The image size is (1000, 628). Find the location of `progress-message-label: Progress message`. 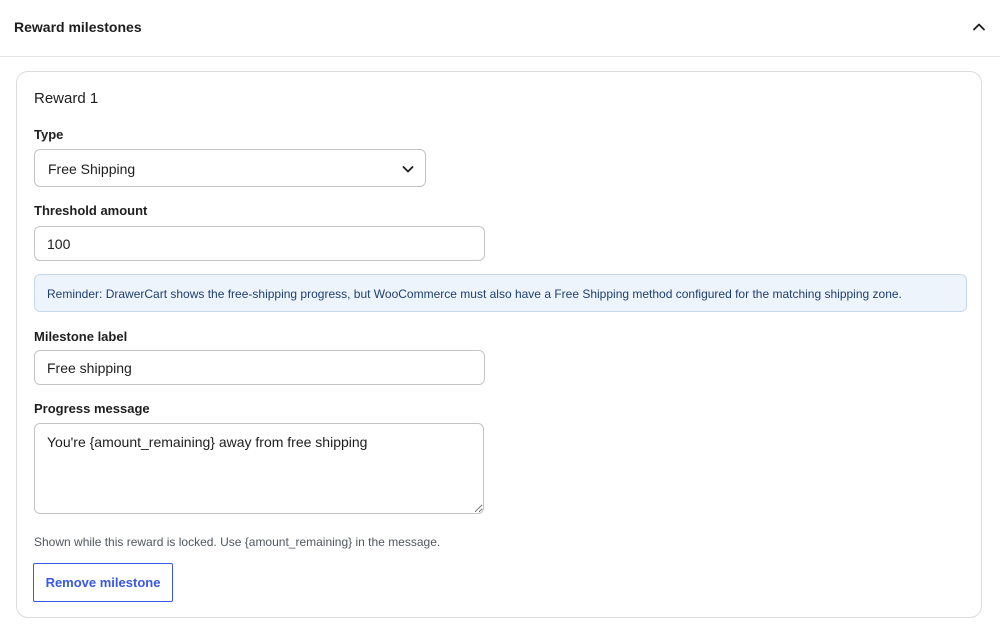

progress-message-label: Progress message is located at coordinates (92, 408).